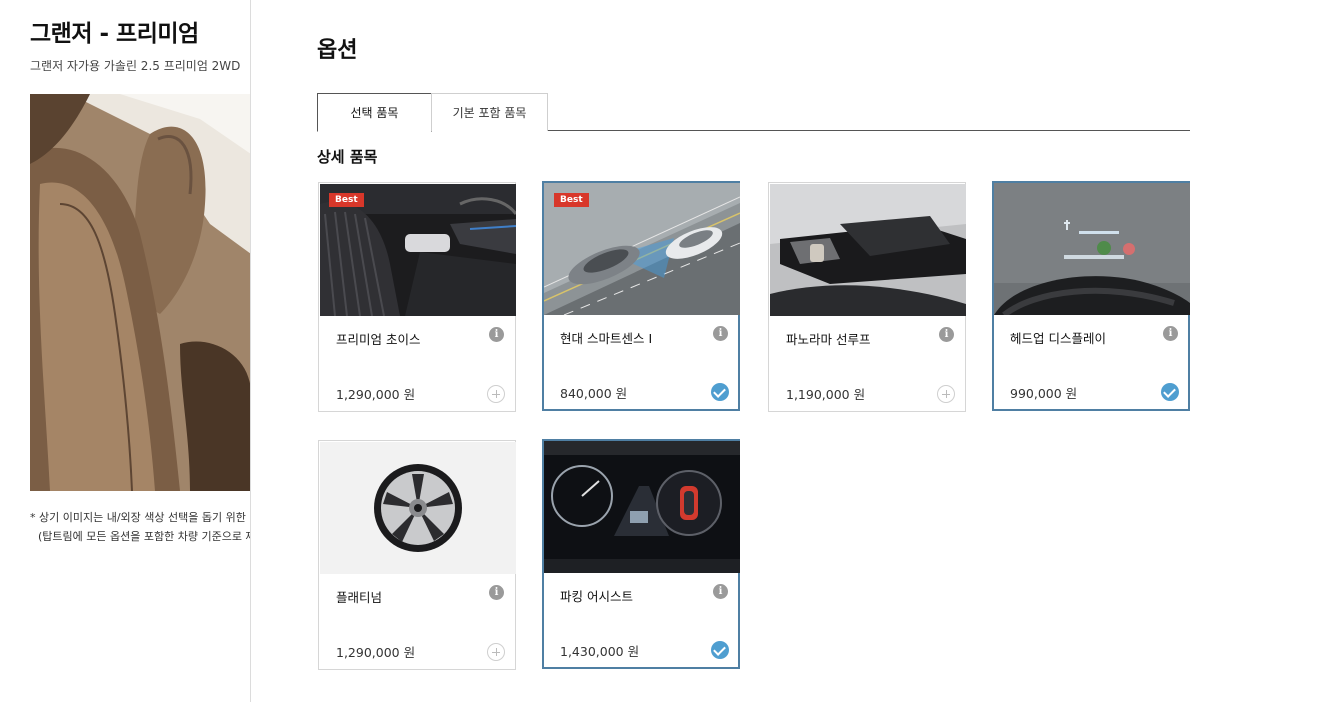 The image size is (1342, 702). What do you see at coordinates (140, 292) in the screenshot?
I see `vehicle-interior-image` at bounding box center [140, 292].